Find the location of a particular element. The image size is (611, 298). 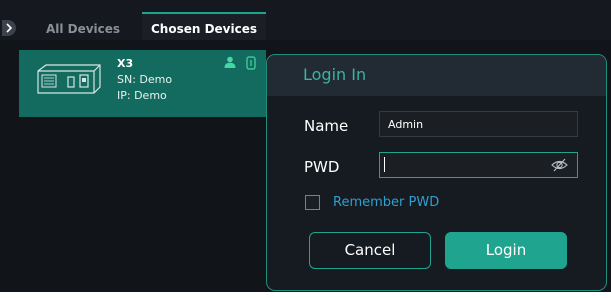

pwd-label: PWD is located at coordinates (322, 167).